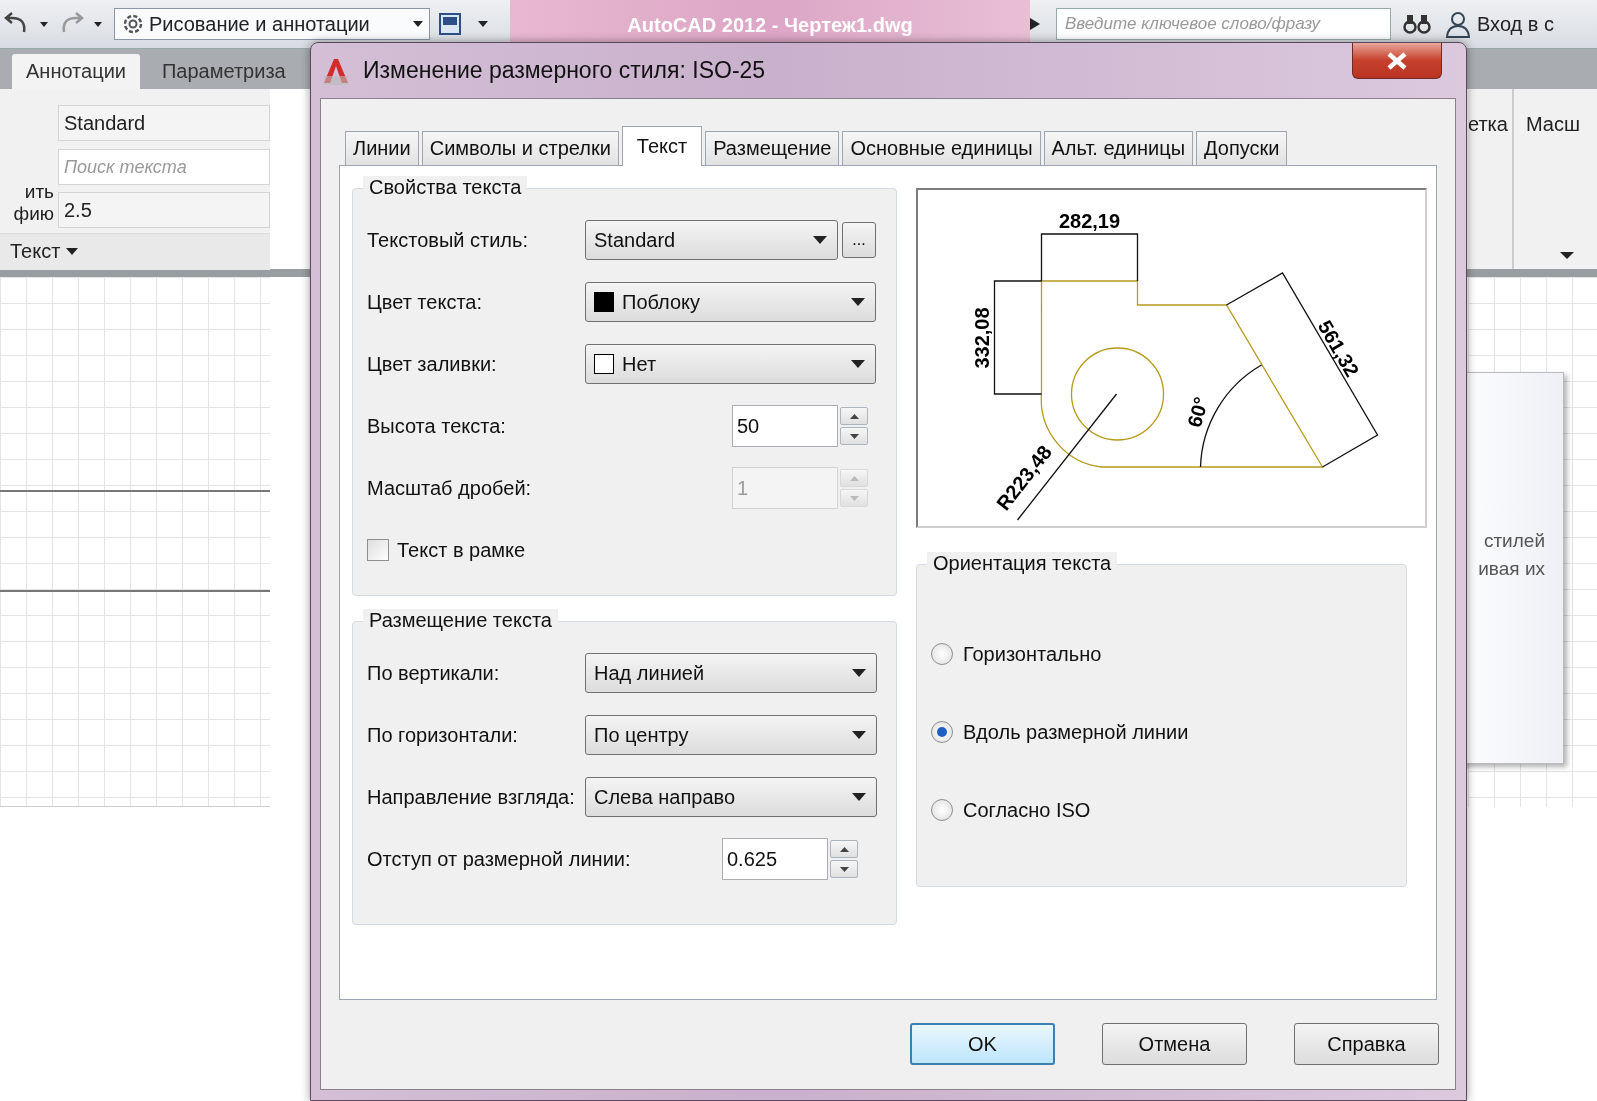 The image size is (1597, 1101). I want to click on dialog-button: Справка, so click(1366, 1044).